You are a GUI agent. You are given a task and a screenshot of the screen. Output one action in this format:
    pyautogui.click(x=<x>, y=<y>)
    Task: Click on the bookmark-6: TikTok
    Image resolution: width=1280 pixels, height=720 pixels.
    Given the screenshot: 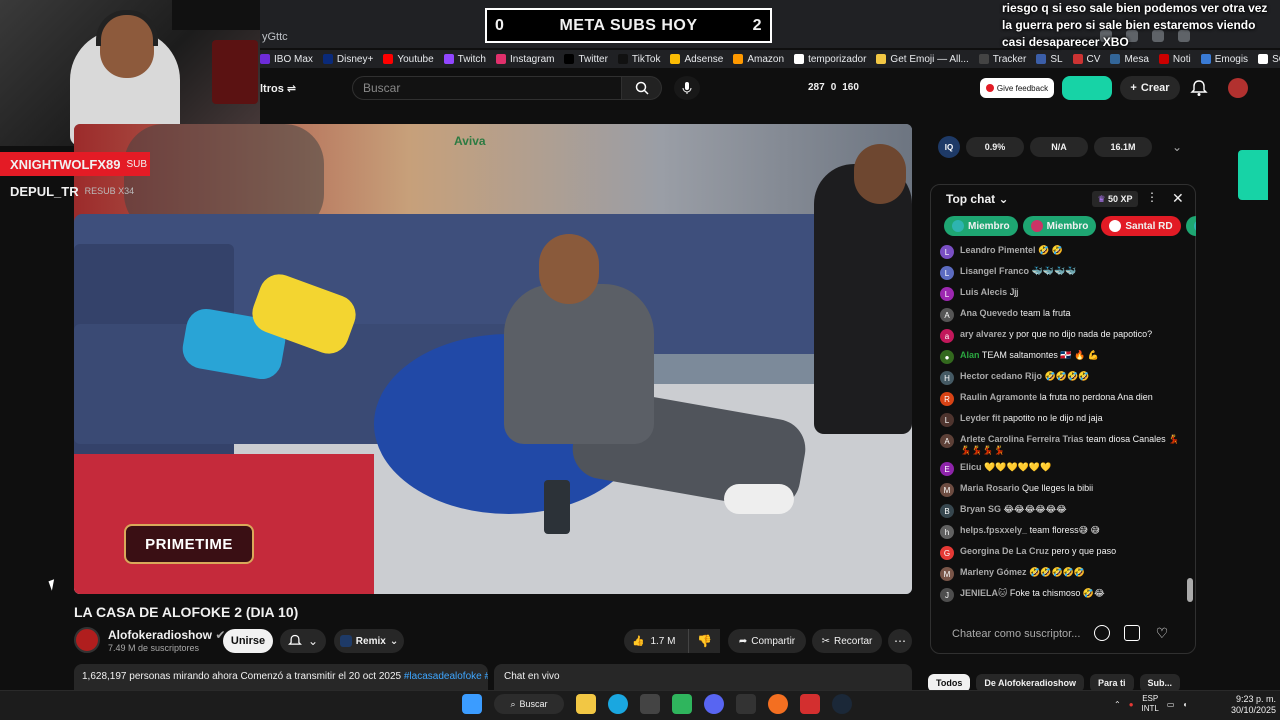 What is the action you would take?
    pyautogui.click(x=638, y=59)
    